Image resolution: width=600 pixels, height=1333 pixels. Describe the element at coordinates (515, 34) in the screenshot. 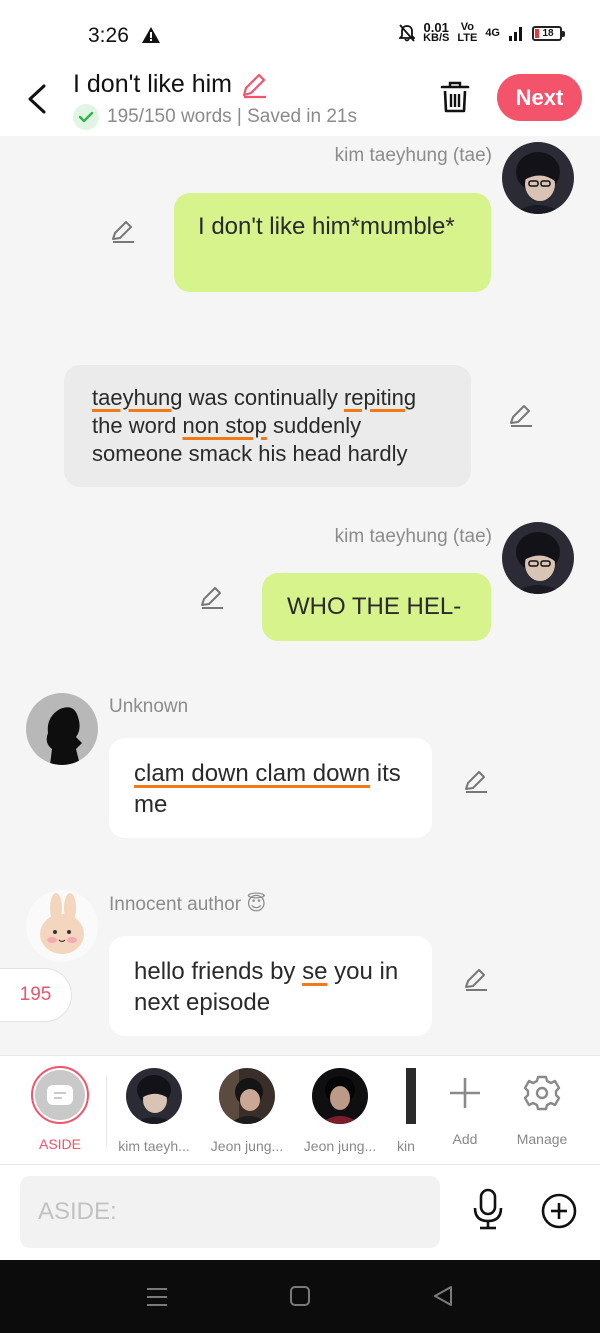

I see `signal-icon` at that location.